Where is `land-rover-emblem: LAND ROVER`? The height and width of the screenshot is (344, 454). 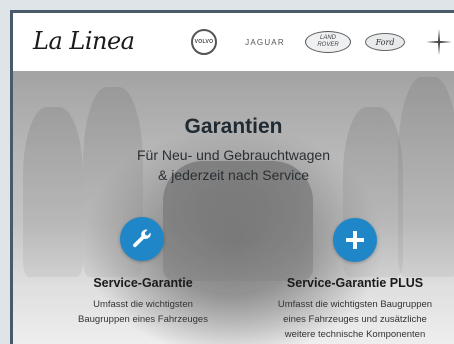
land-rover-emblem: LAND ROVER is located at coordinates (328, 42).